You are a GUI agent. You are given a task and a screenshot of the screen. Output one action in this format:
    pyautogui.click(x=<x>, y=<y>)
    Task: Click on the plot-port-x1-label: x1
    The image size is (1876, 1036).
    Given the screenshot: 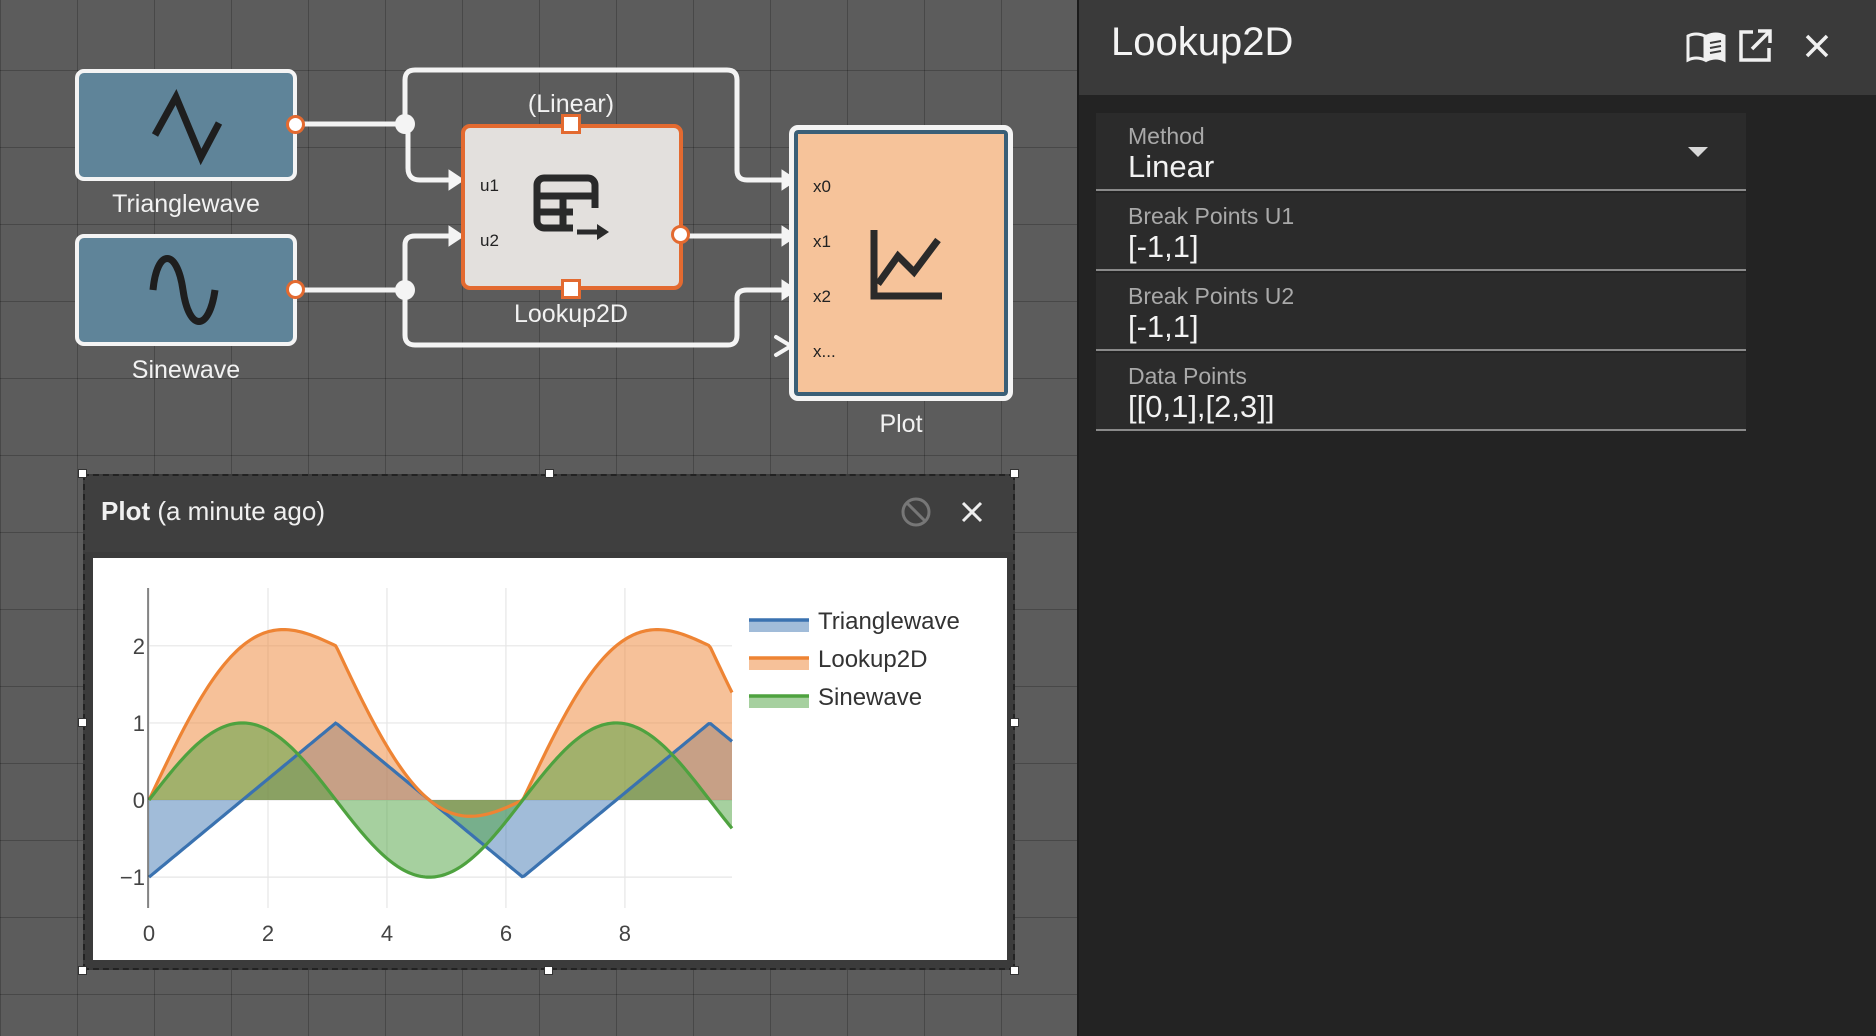 What is the action you would take?
    pyautogui.click(x=822, y=241)
    